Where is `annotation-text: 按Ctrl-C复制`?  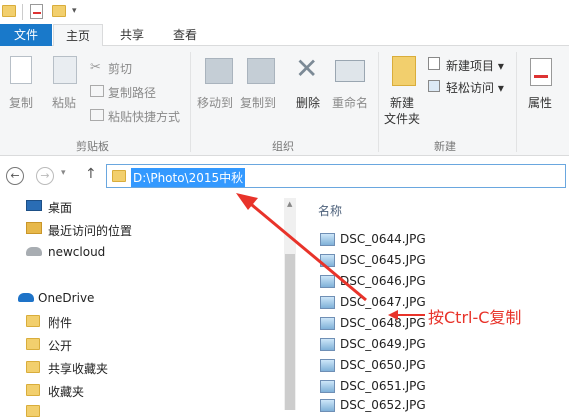
annotation-text: 按Ctrl-C复制 is located at coordinates (475, 317).